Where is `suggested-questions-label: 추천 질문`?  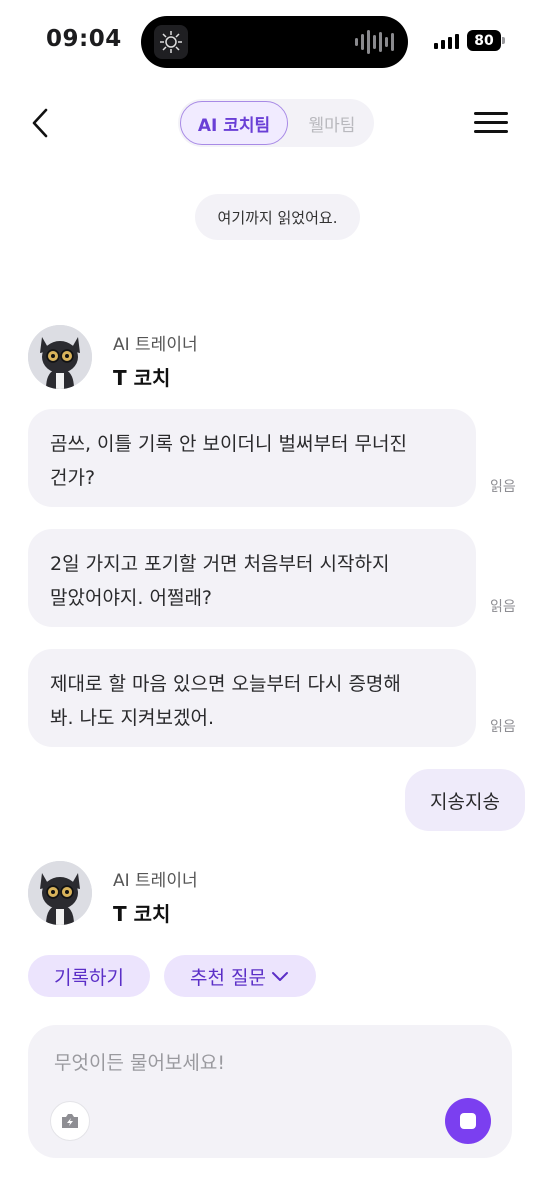
suggested-questions-label: 추천 질문 is located at coordinates (228, 977).